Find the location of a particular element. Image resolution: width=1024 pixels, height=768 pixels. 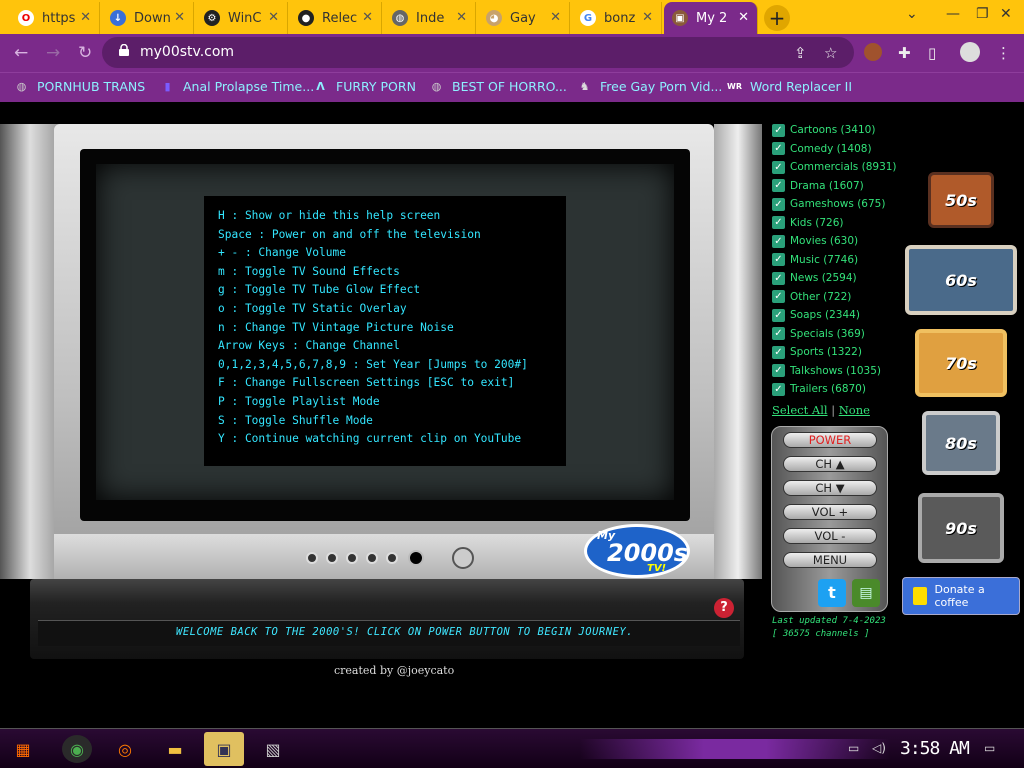

clock: 3:58 AM is located at coordinates (935, 748).